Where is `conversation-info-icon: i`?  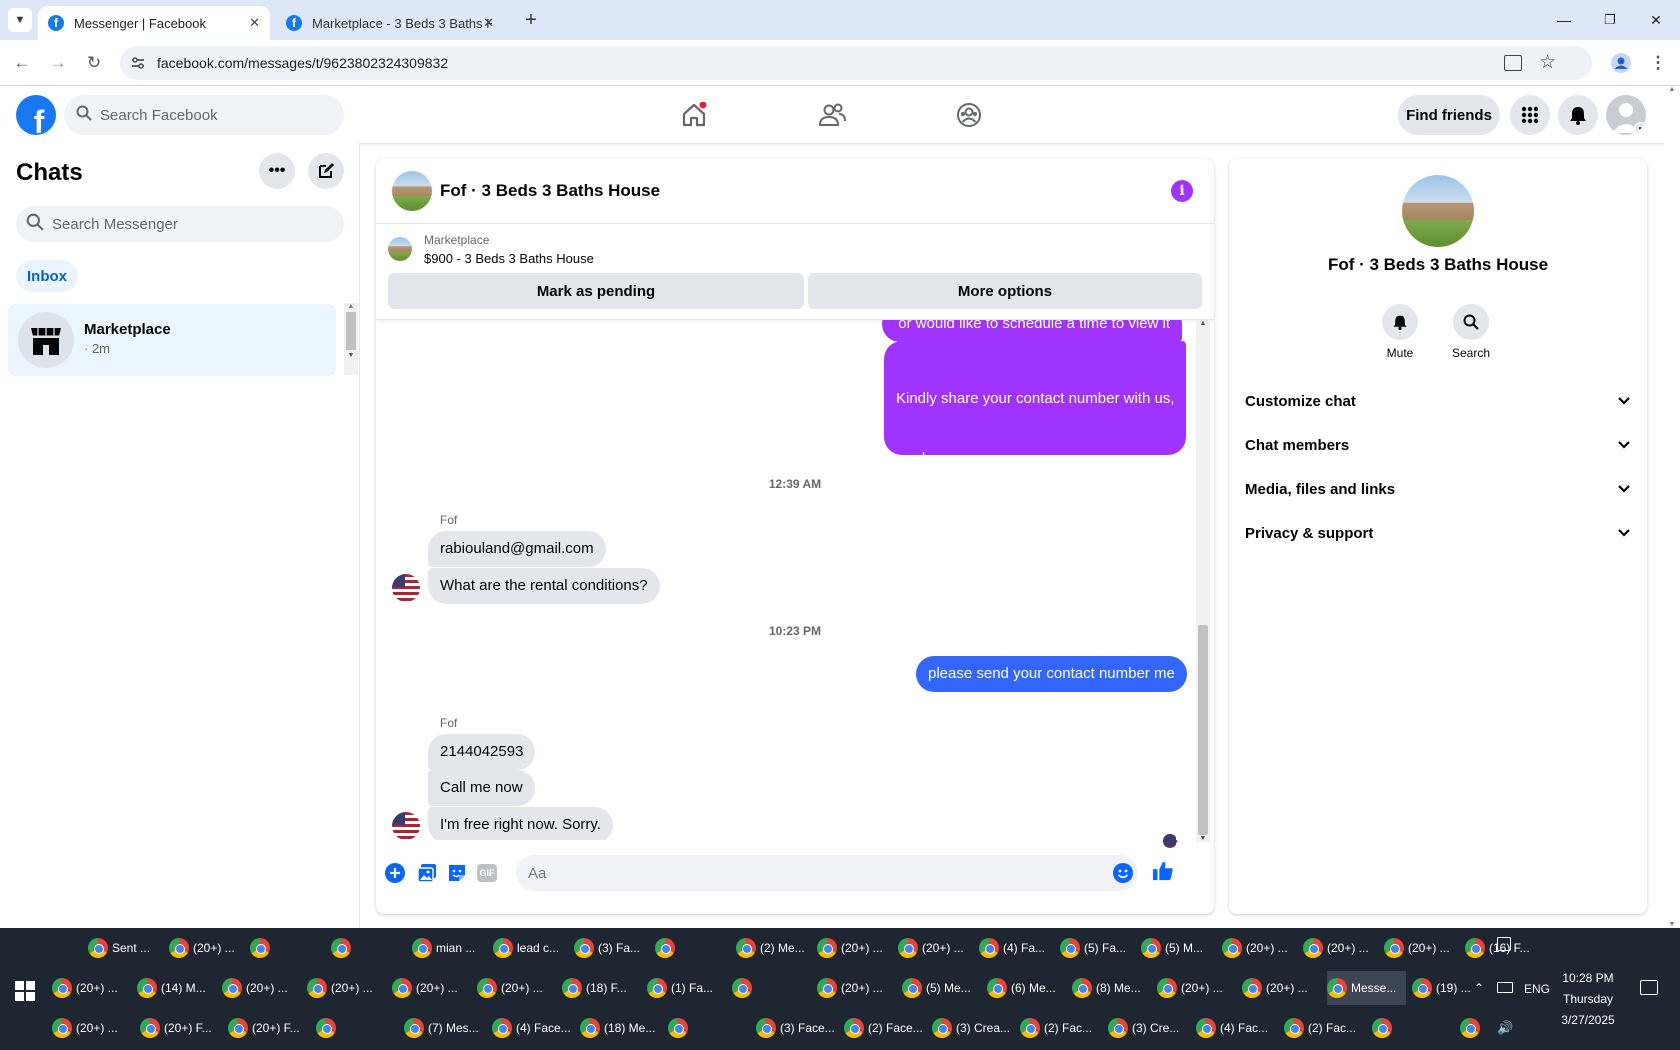
conversation-info-icon: i is located at coordinates (1182, 191).